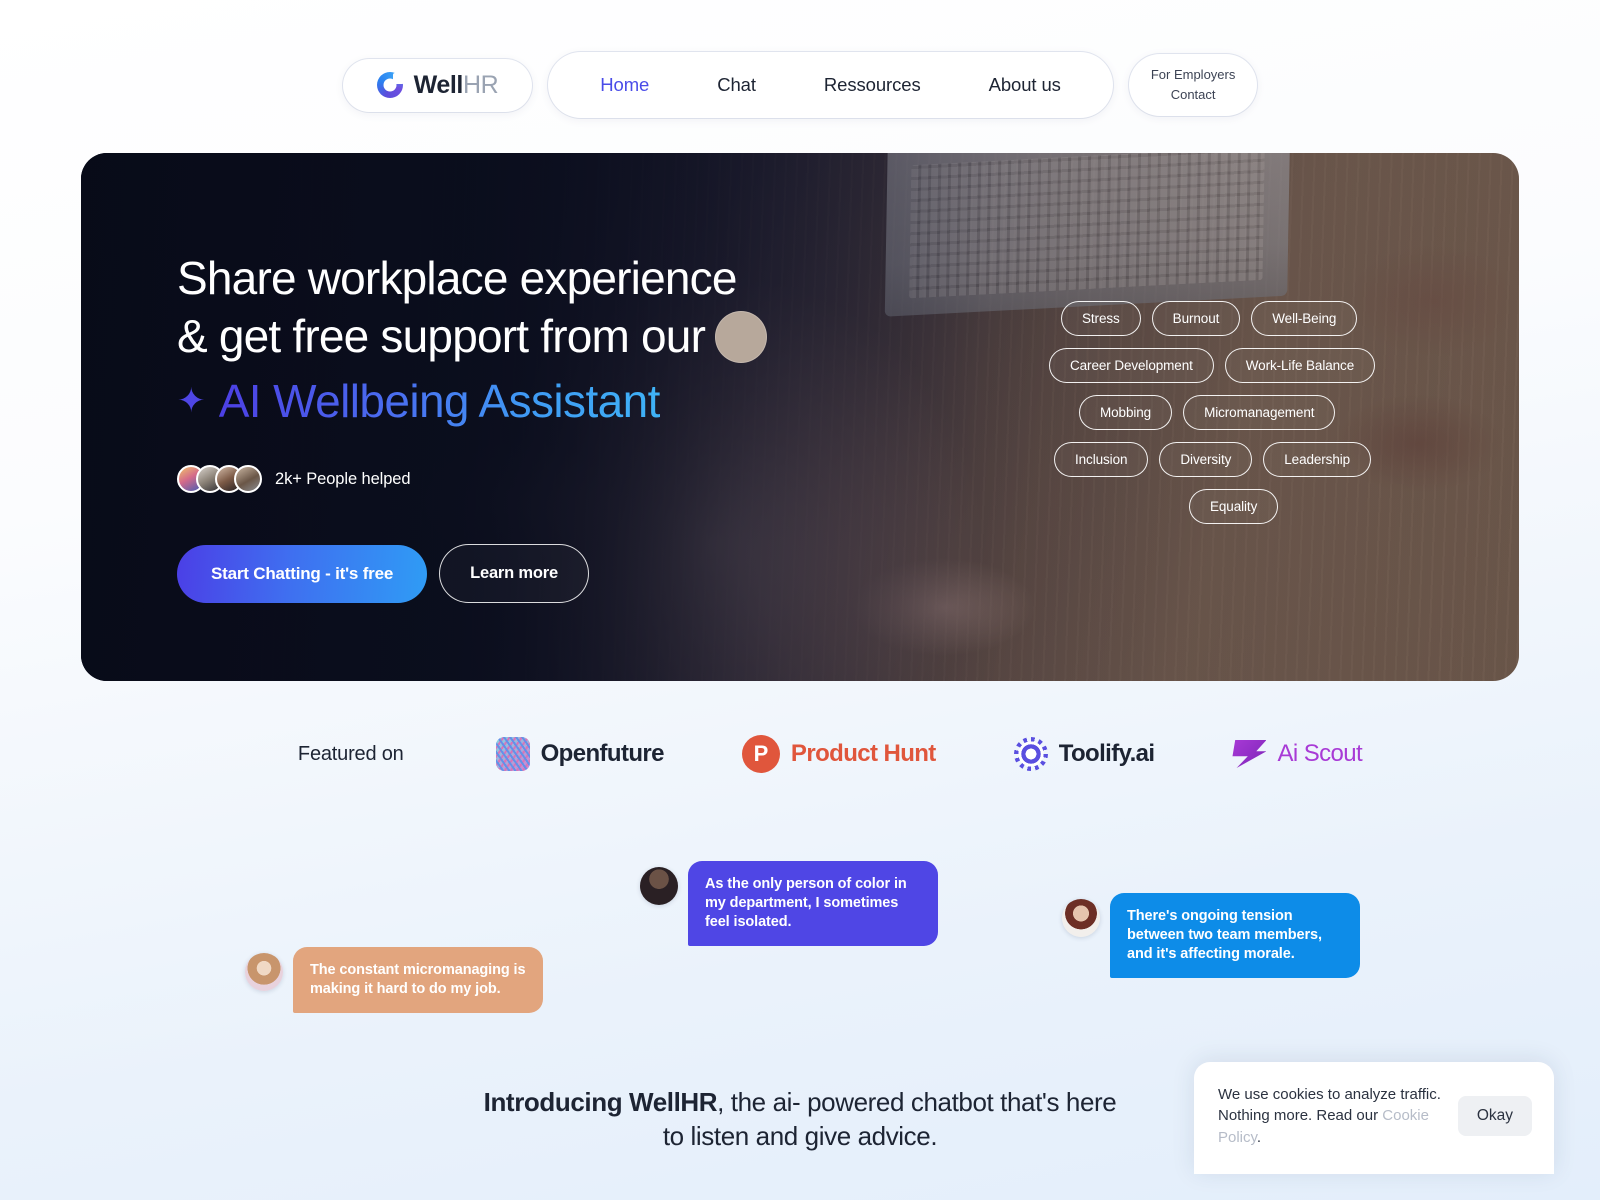 The width and height of the screenshot is (1600, 1200). What do you see at coordinates (1030, 754) in the screenshot?
I see `toolify-icon` at bounding box center [1030, 754].